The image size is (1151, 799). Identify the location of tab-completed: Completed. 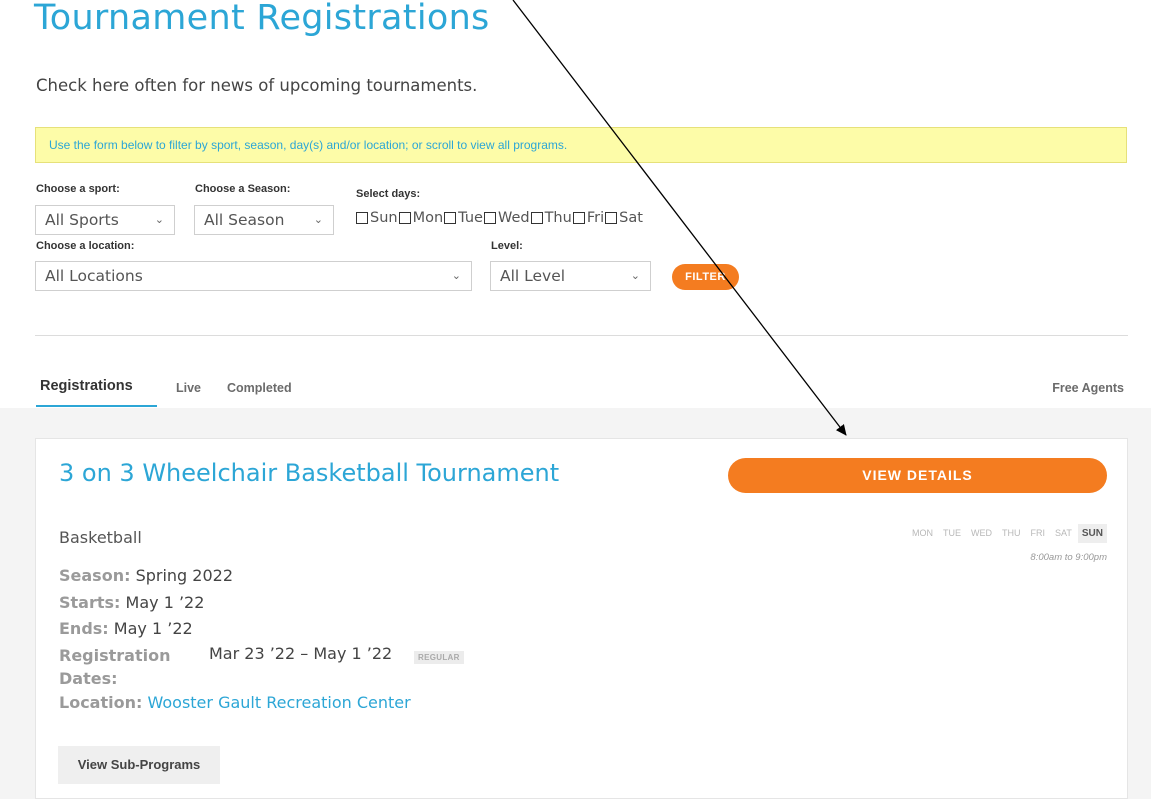
(259, 388).